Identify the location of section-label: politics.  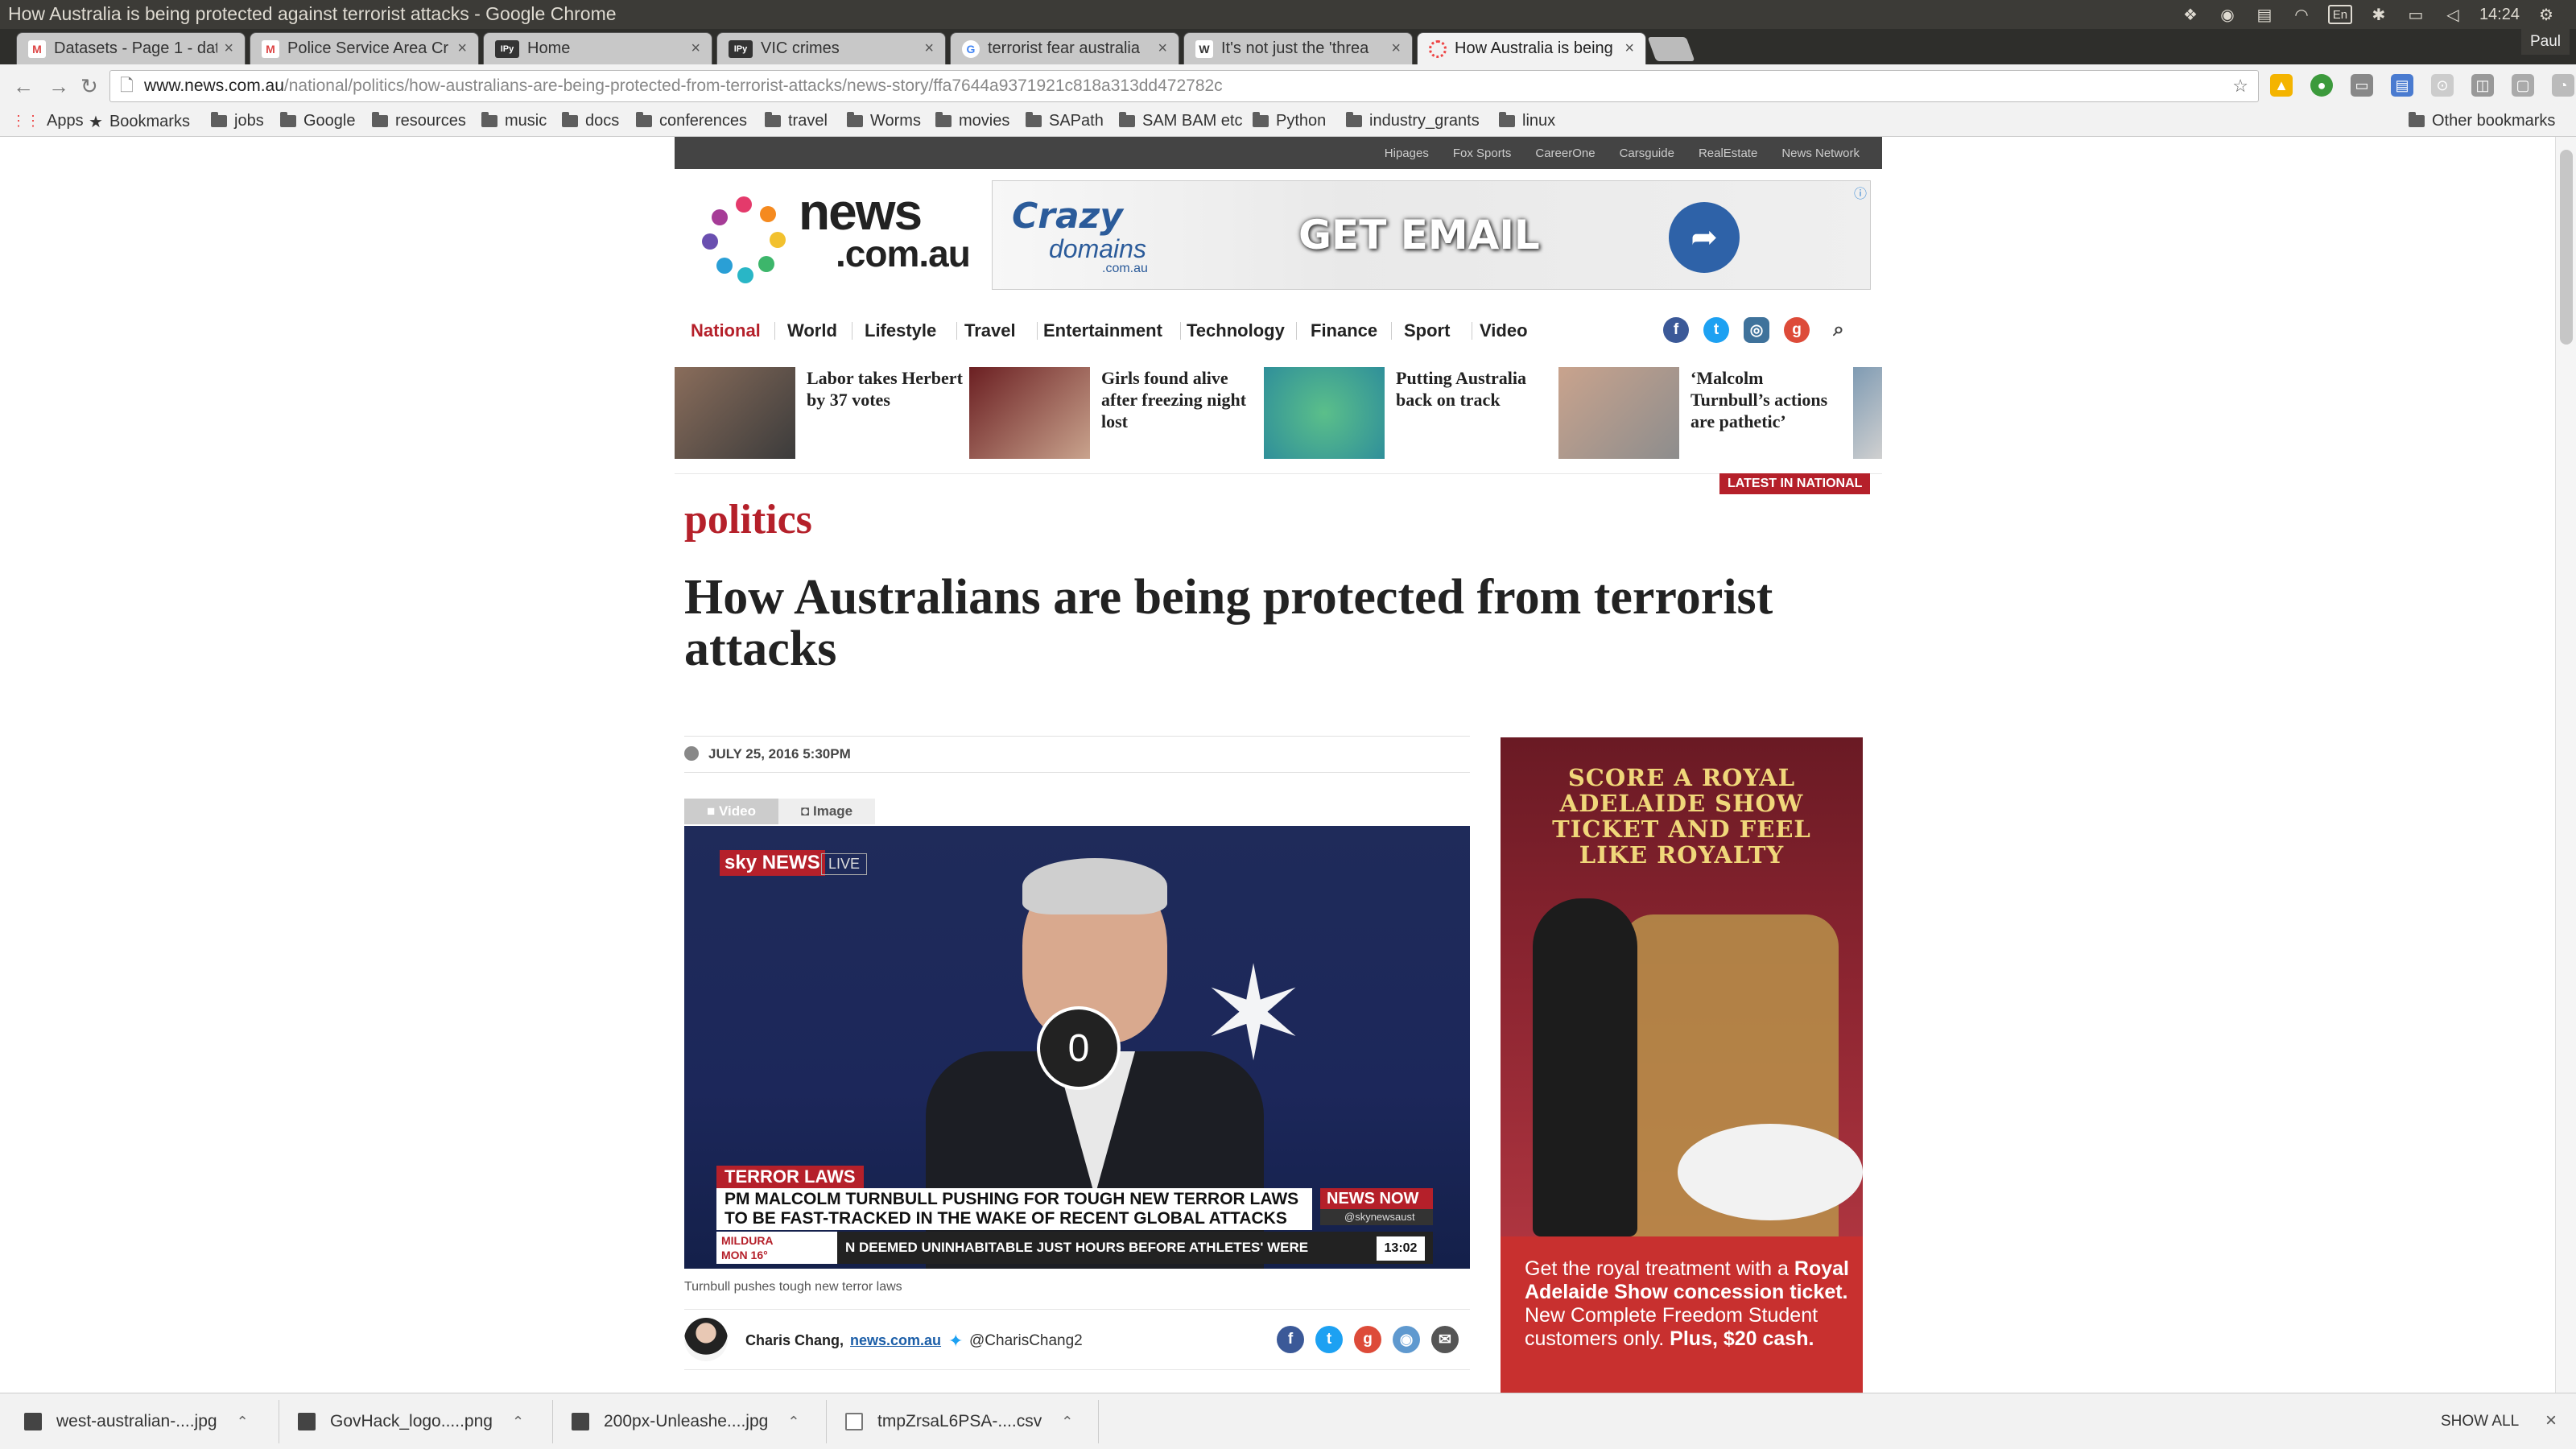
(748, 519).